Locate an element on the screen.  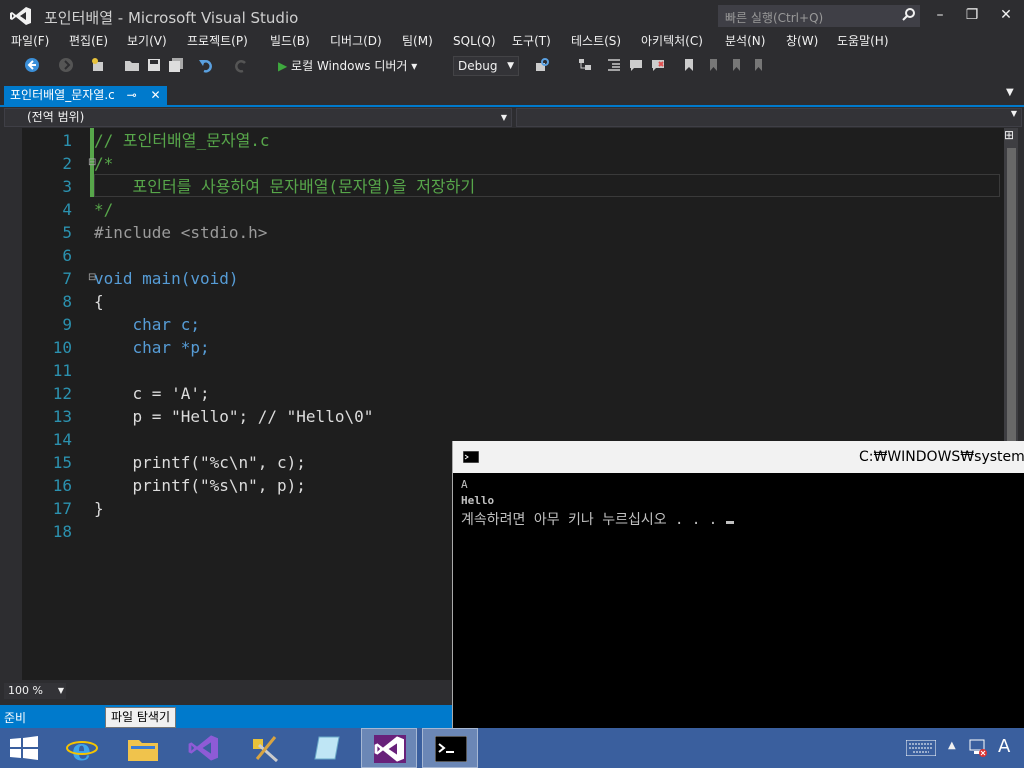
visual-studio-icon is located at coordinates (203, 748).